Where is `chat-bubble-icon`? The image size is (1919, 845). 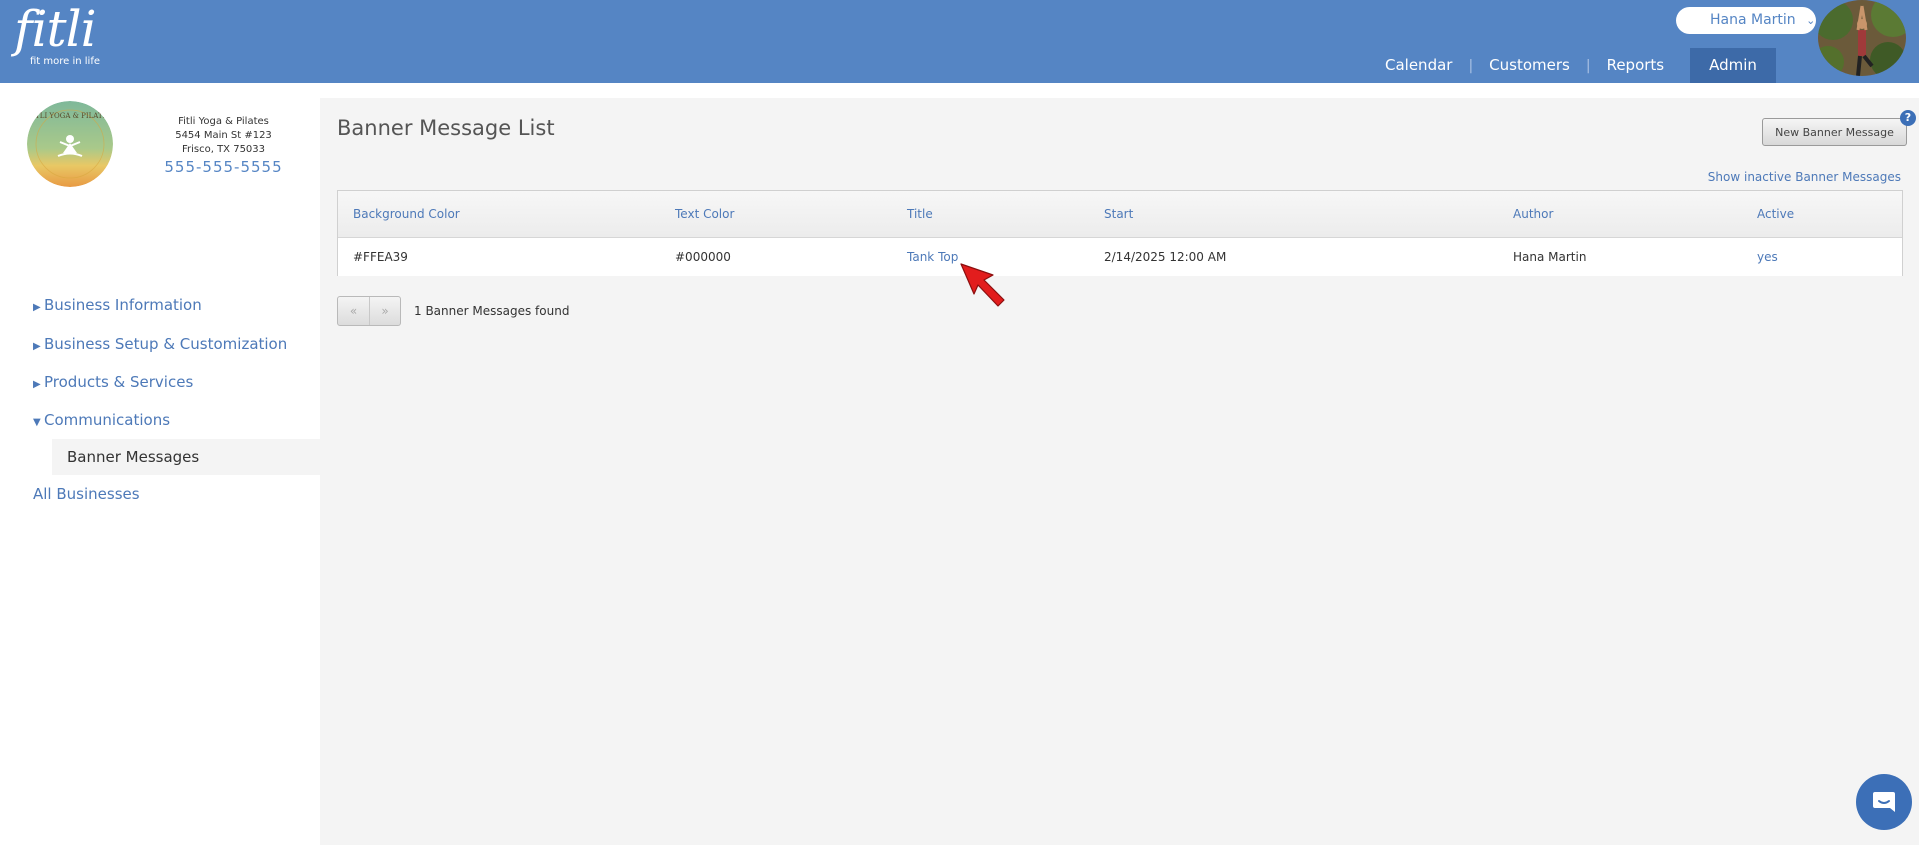 chat-bubble-icon is located at coordinates (1884, 802).